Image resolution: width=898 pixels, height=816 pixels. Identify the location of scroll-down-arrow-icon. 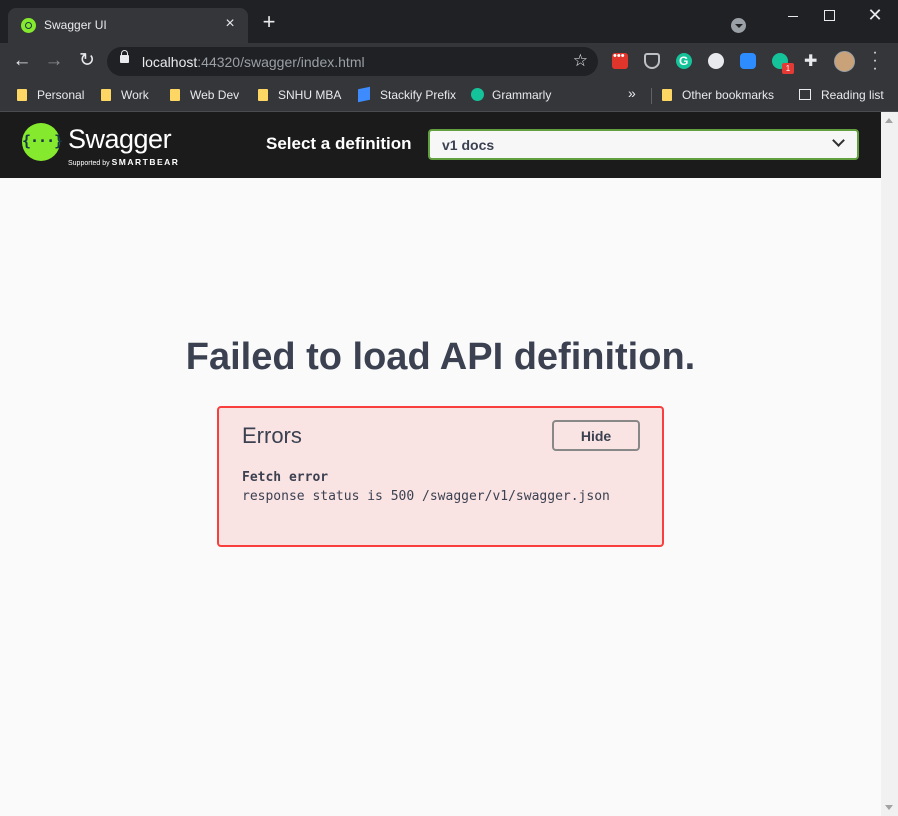
(889, 807).